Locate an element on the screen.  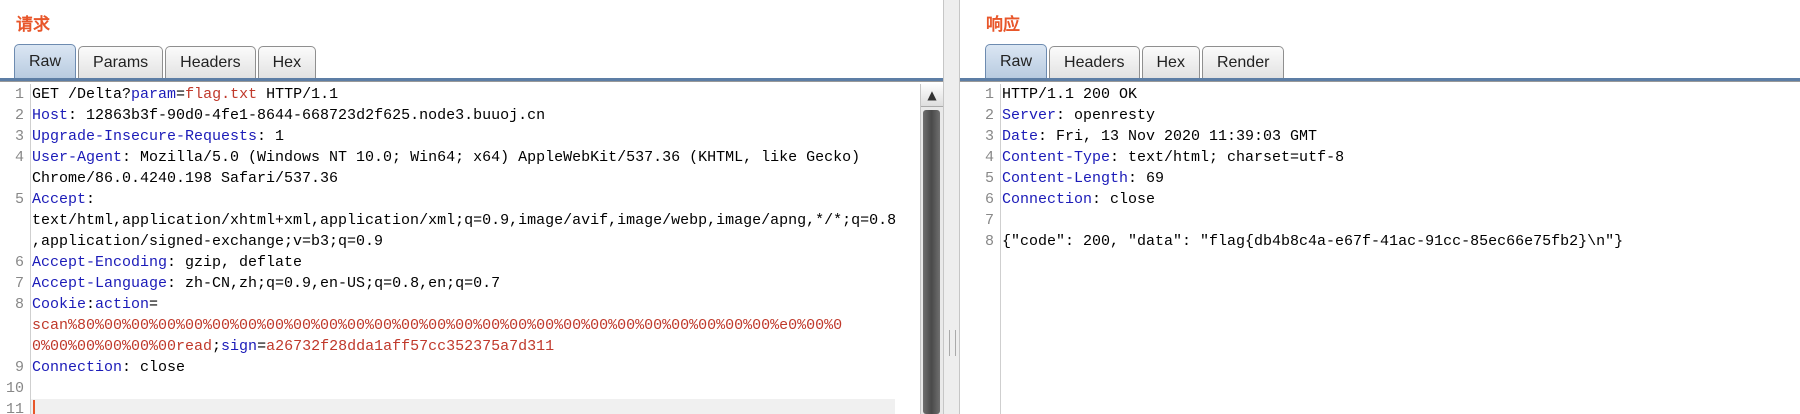
header-key: Server is located at coordinates (1029, 115).